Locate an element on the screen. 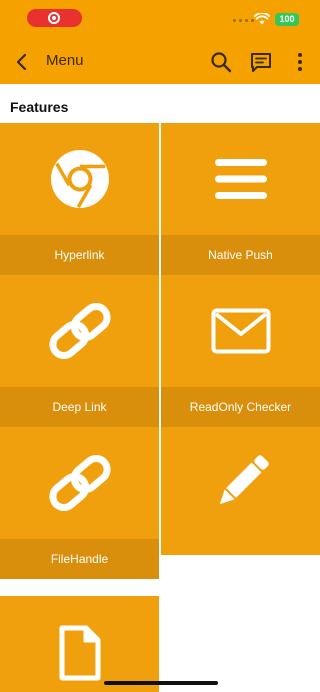 Image resolution: width=320 pixels, height=692 pixels. feature-tile-hyperlink: Hyperlink is located at coordinates (79, 199).